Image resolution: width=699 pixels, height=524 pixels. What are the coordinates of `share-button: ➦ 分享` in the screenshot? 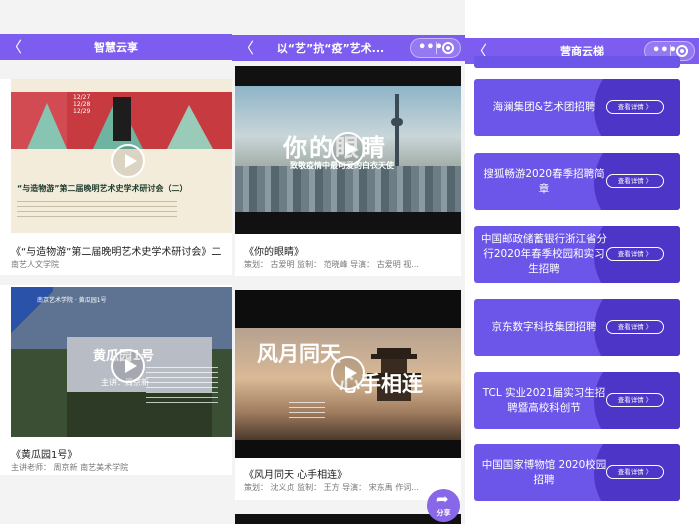 It's located at (443, 505).